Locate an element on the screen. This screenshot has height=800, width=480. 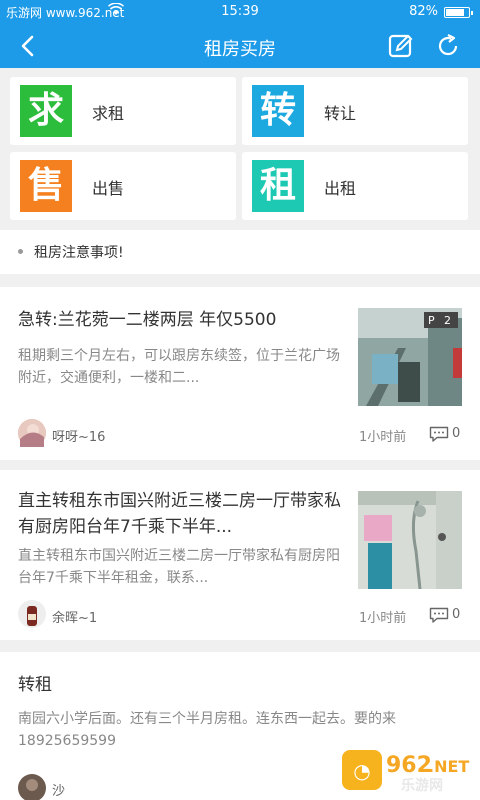
qiuzu-icon: 求 is located at coordinates (46, 111).